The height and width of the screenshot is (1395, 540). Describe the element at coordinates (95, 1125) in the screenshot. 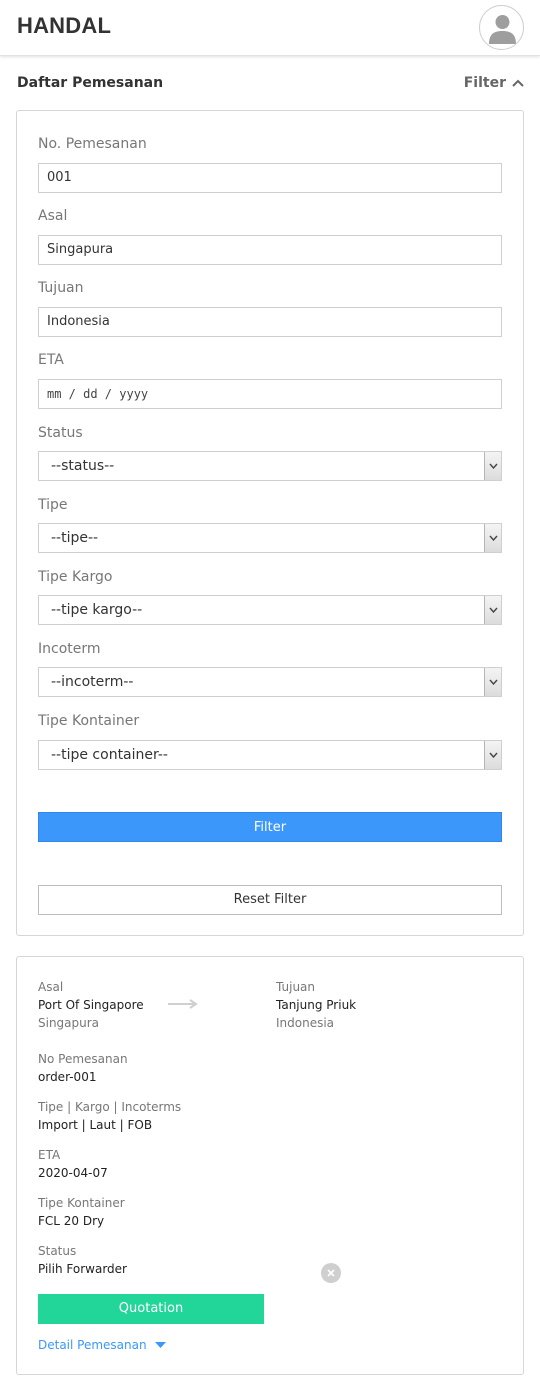

I see `tipe-kargo-incoterms-value: Import | Laut | FOB` at that location.